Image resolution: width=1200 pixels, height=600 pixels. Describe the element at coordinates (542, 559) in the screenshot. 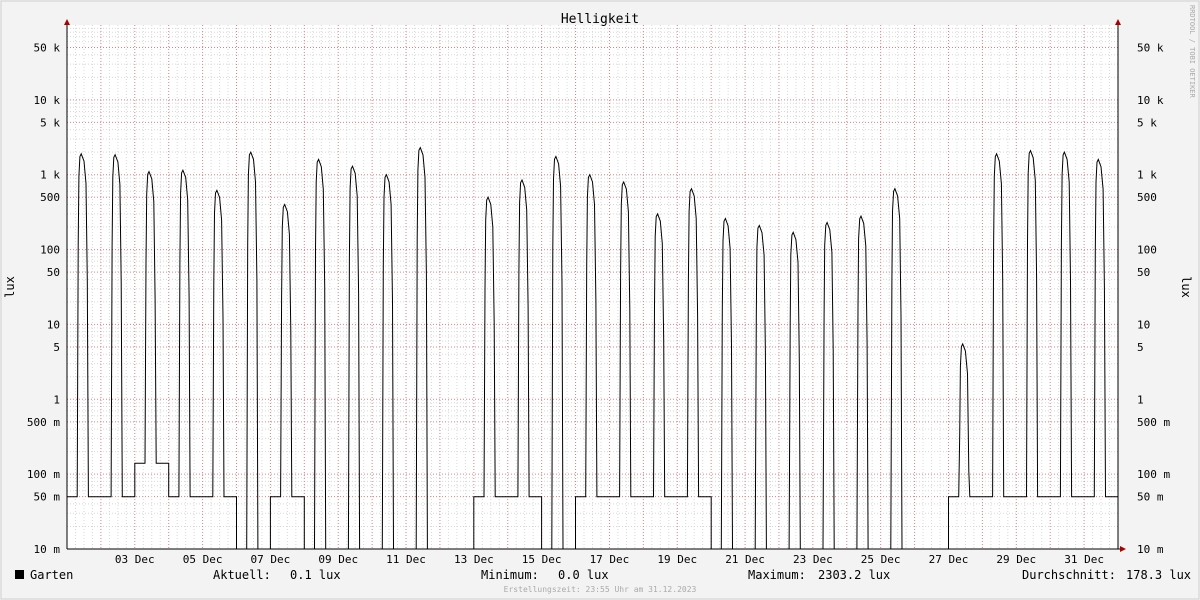

I see `x-tick-label: 15 Dec` at that location.